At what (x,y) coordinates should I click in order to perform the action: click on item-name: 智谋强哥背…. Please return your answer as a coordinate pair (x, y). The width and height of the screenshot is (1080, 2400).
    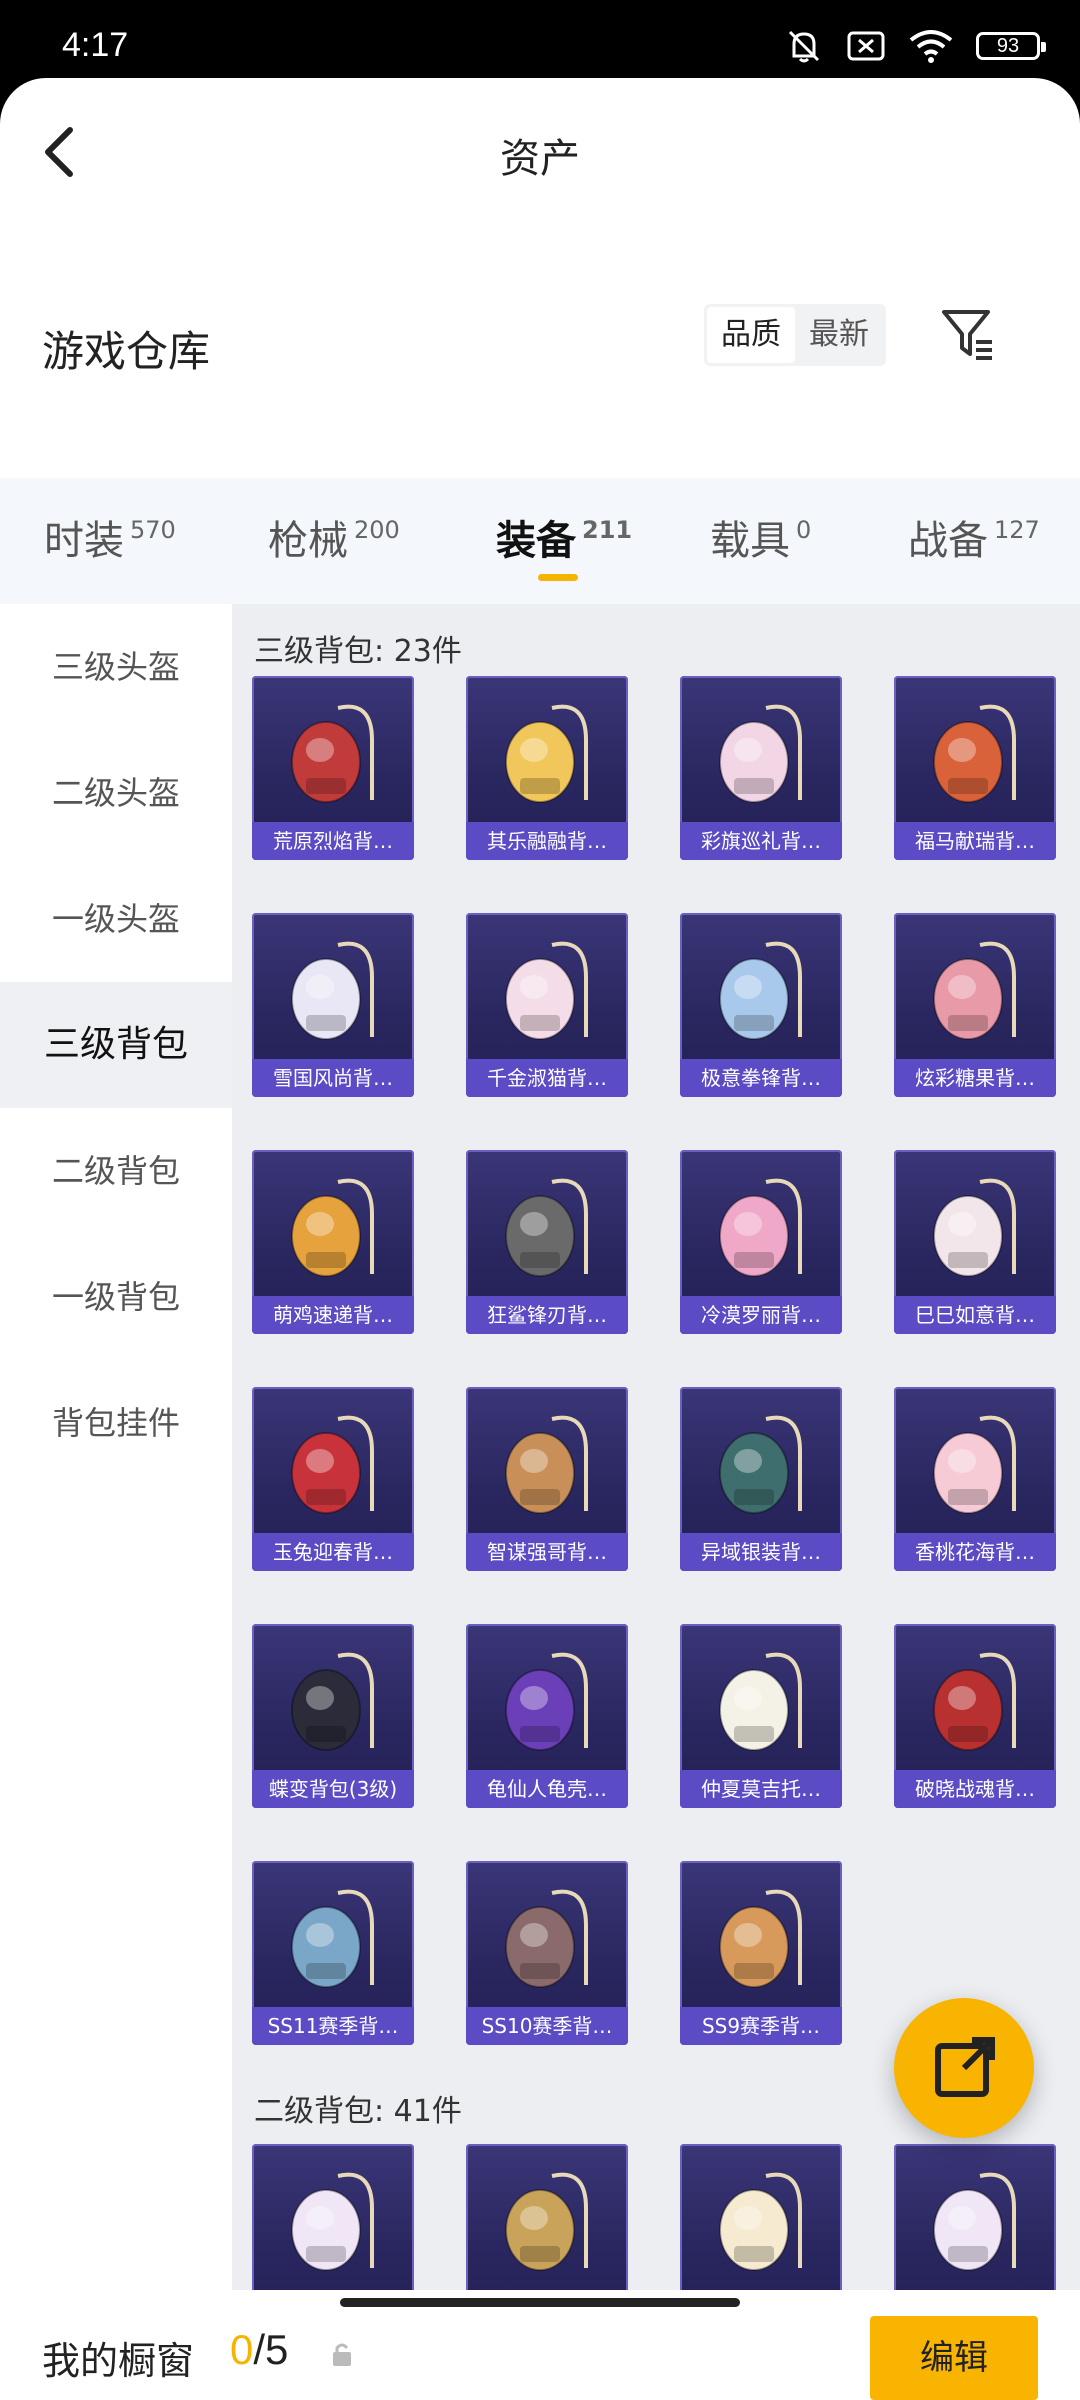
    Looking at the image, I should click on (547, 1552).